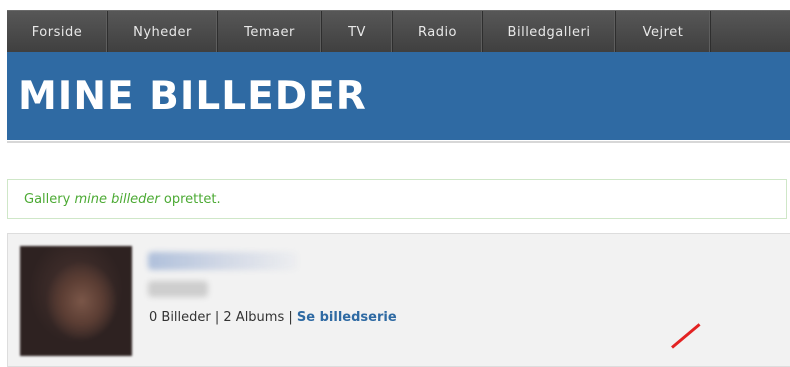  I want to click on nav-item-tv: TV, so click(357, 32).